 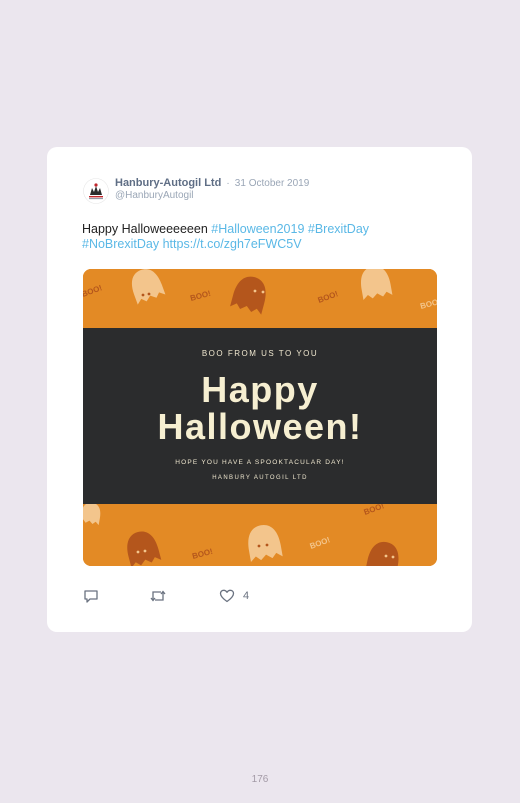 I want to click on author-name: Hanbury-Autogil Ltd, so click(x=168, y=183).